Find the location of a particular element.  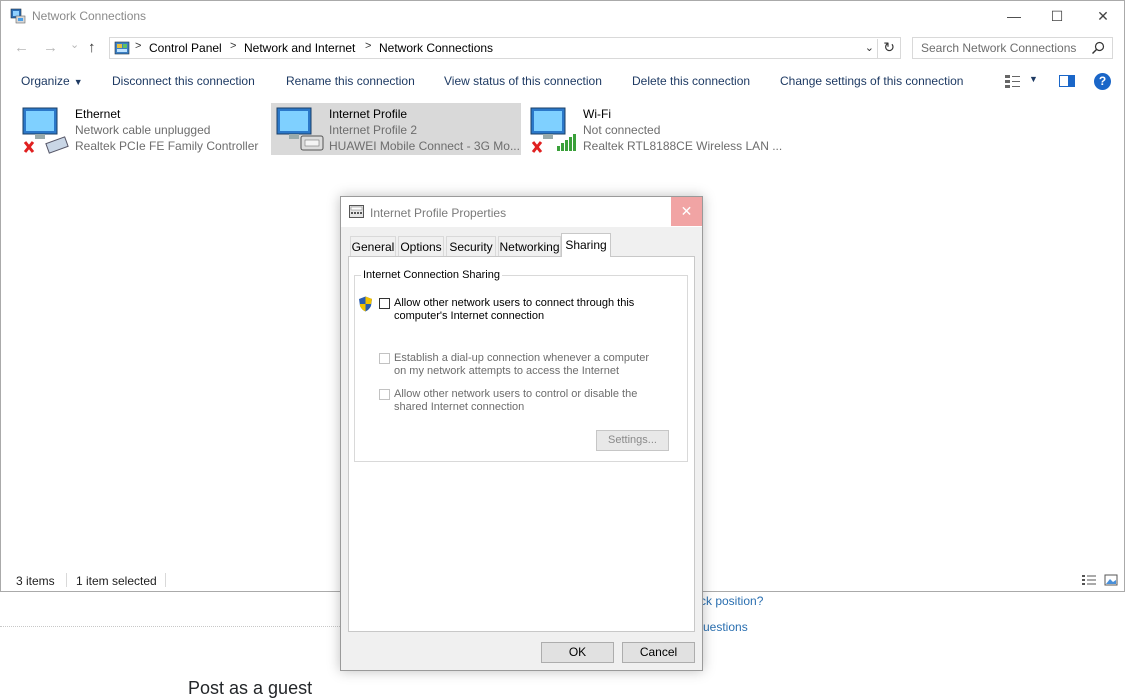

search-input: Search Network Connections is located at coordinates (998, 48).